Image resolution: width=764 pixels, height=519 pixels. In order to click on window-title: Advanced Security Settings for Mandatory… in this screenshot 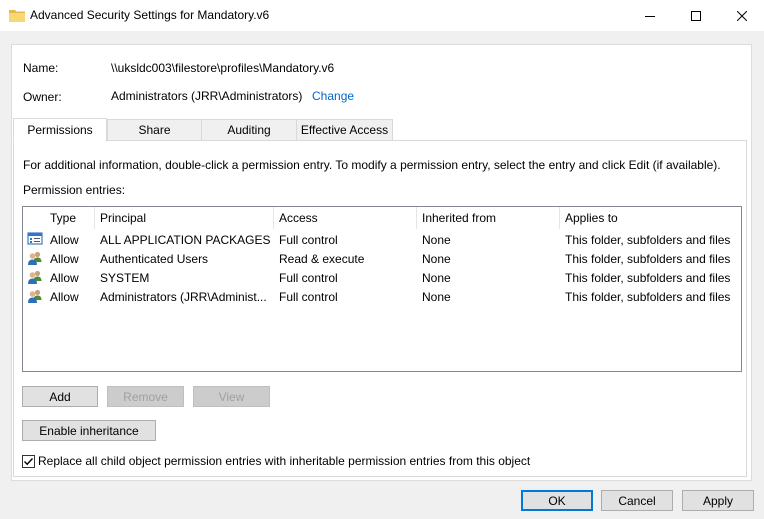, I will do `click(150, 15)`.